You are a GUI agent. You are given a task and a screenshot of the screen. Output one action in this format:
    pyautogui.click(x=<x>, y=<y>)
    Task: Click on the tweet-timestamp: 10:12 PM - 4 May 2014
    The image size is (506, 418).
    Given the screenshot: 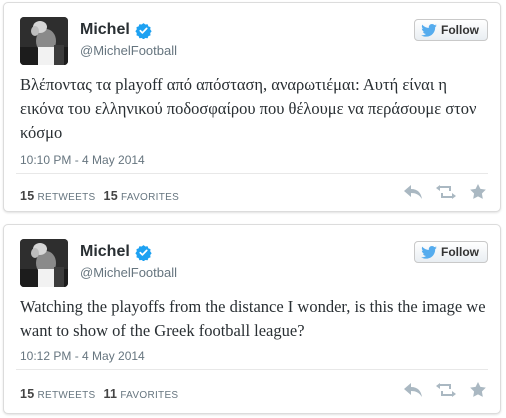 What is the action you would take?
    pyautogui.click(x=82, y=356)
    